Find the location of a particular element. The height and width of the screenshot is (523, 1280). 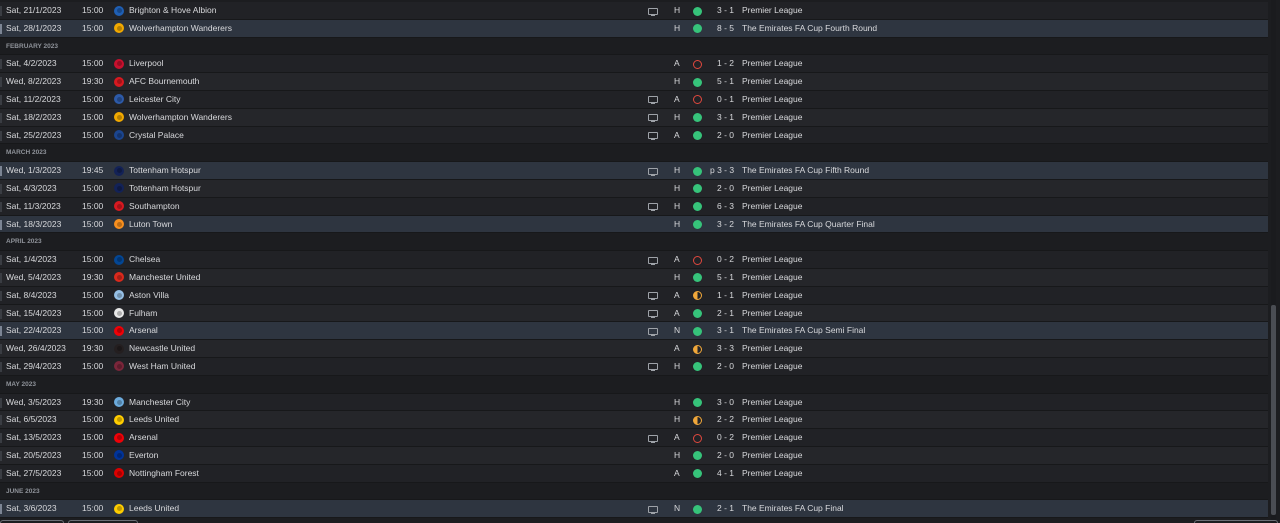

score: 1 - 2 is located at coordinates (722, 64).